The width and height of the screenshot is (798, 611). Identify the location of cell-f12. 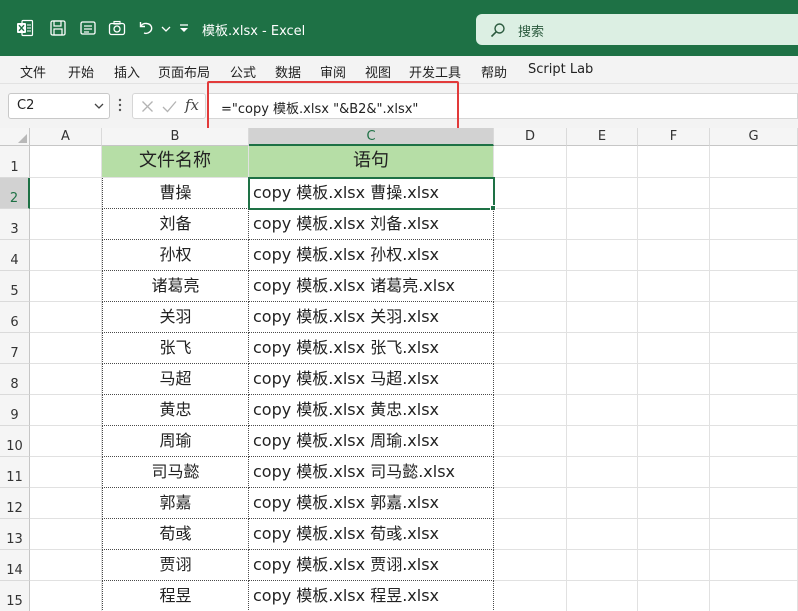
(674, 503).